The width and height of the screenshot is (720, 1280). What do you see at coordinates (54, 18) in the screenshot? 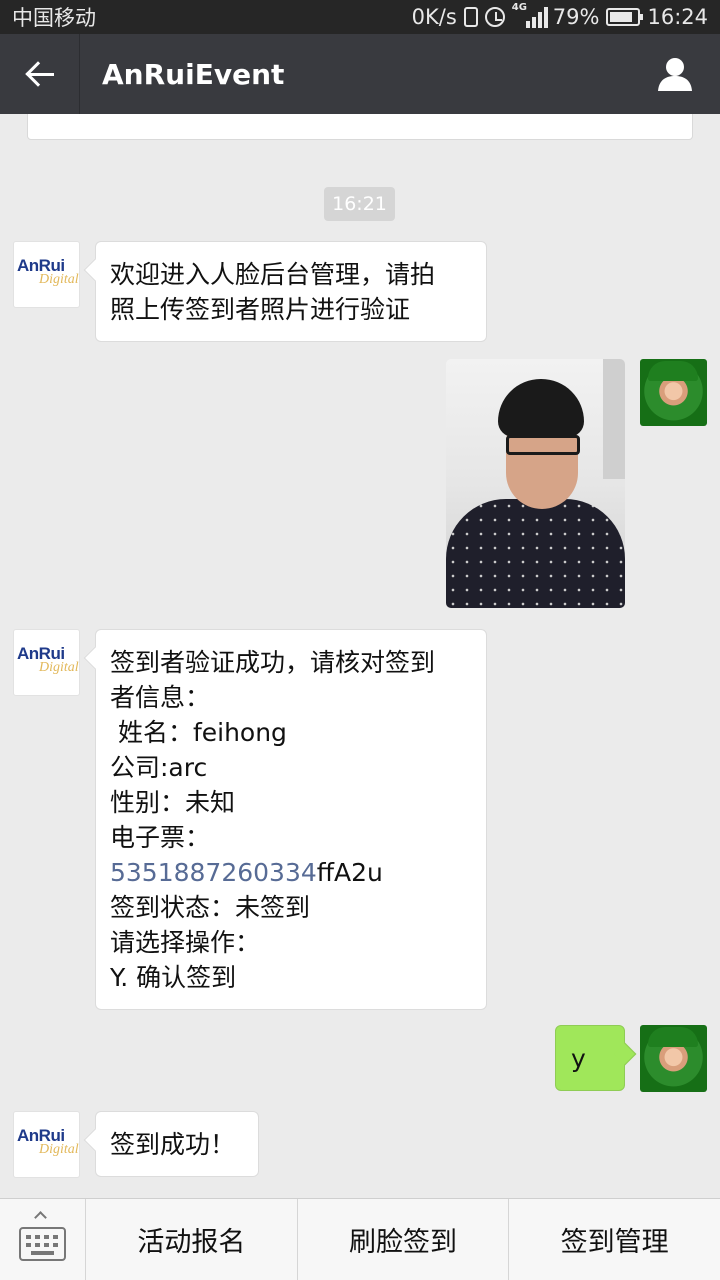
I see `carrier-name: 中国移动` at bounding box center [54, 18].